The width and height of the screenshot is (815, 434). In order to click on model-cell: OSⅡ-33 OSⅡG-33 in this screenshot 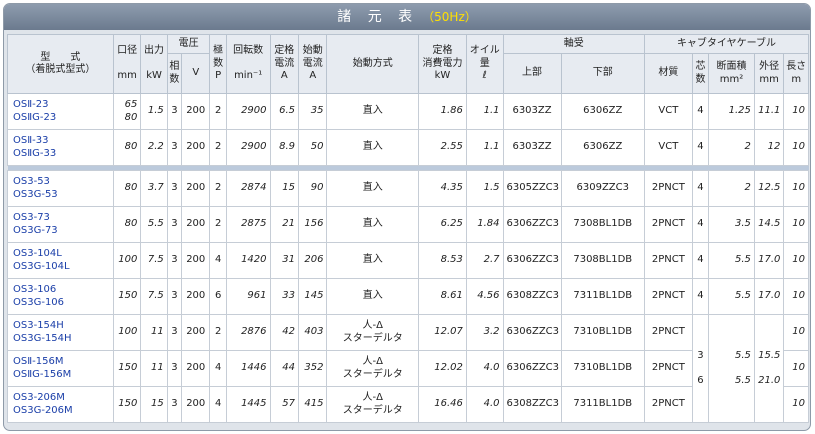, I will do `click(60, 147)`.